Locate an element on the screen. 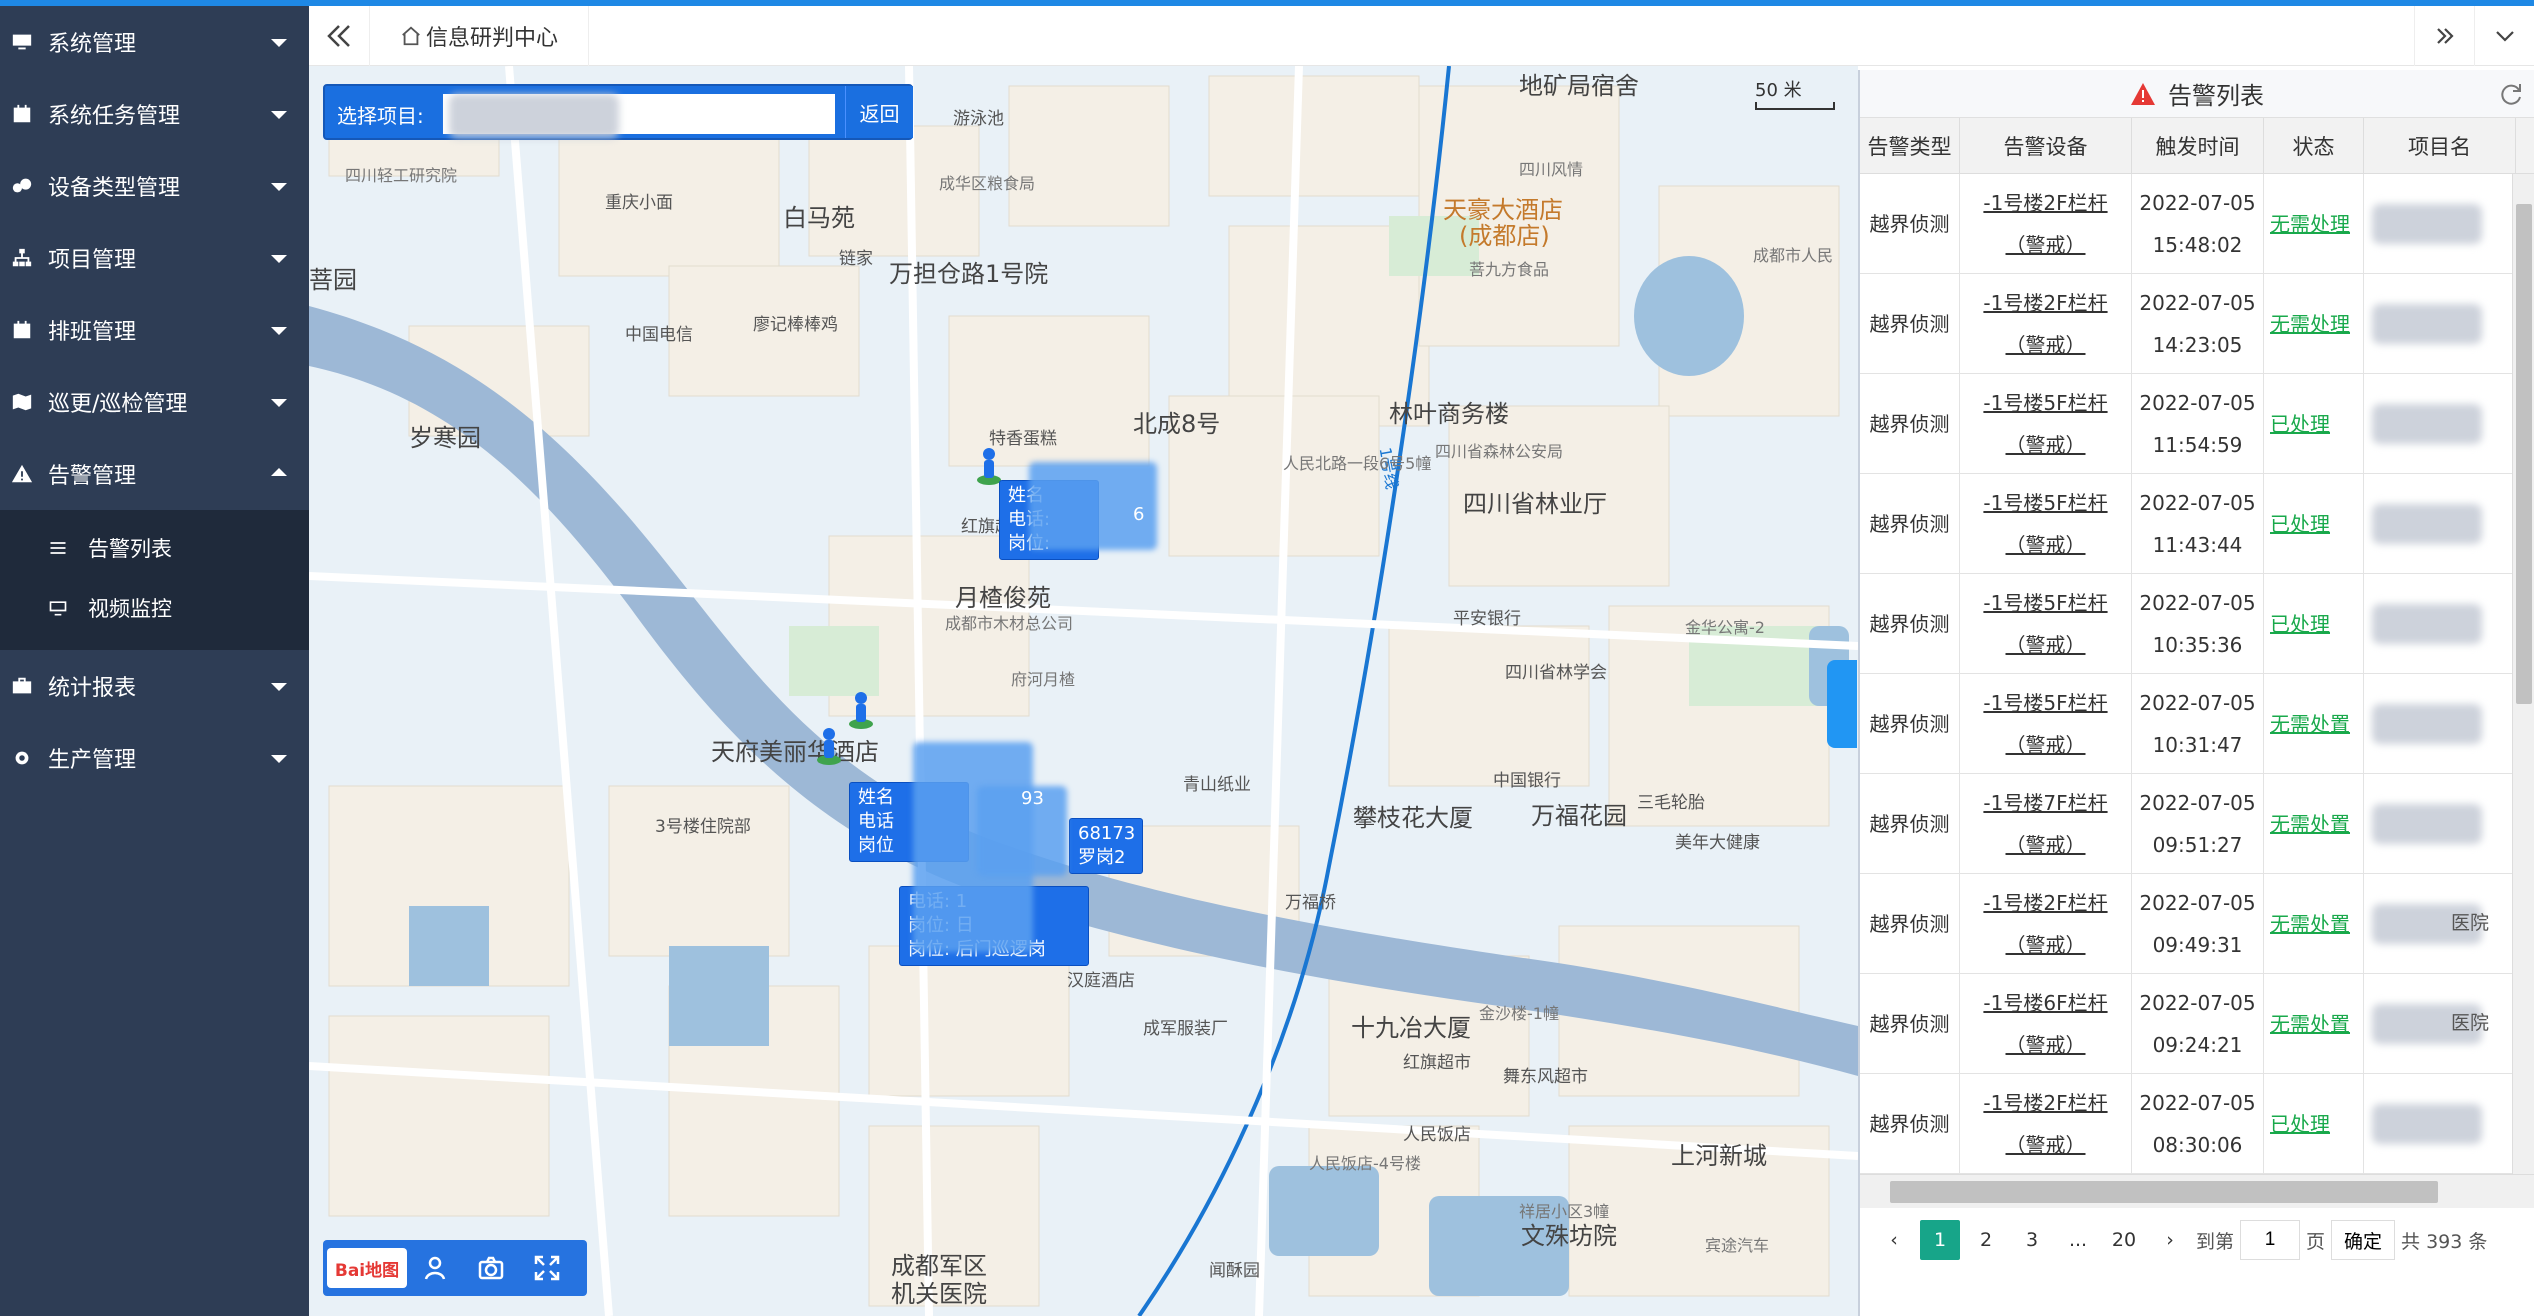 Image resolution: width=2534 pixels, height=1316 pixels. person-locate-tool is located at coordinates (435, 1268).